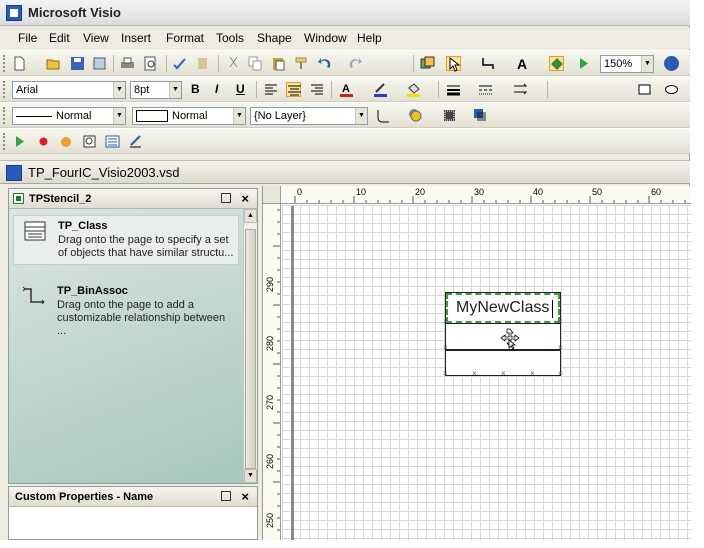 This screenshot has height=548, width=704. What do you see at coordinates (255, 63) in the screenshot?
I see `copy-icon` at bounding box center [255, 63].